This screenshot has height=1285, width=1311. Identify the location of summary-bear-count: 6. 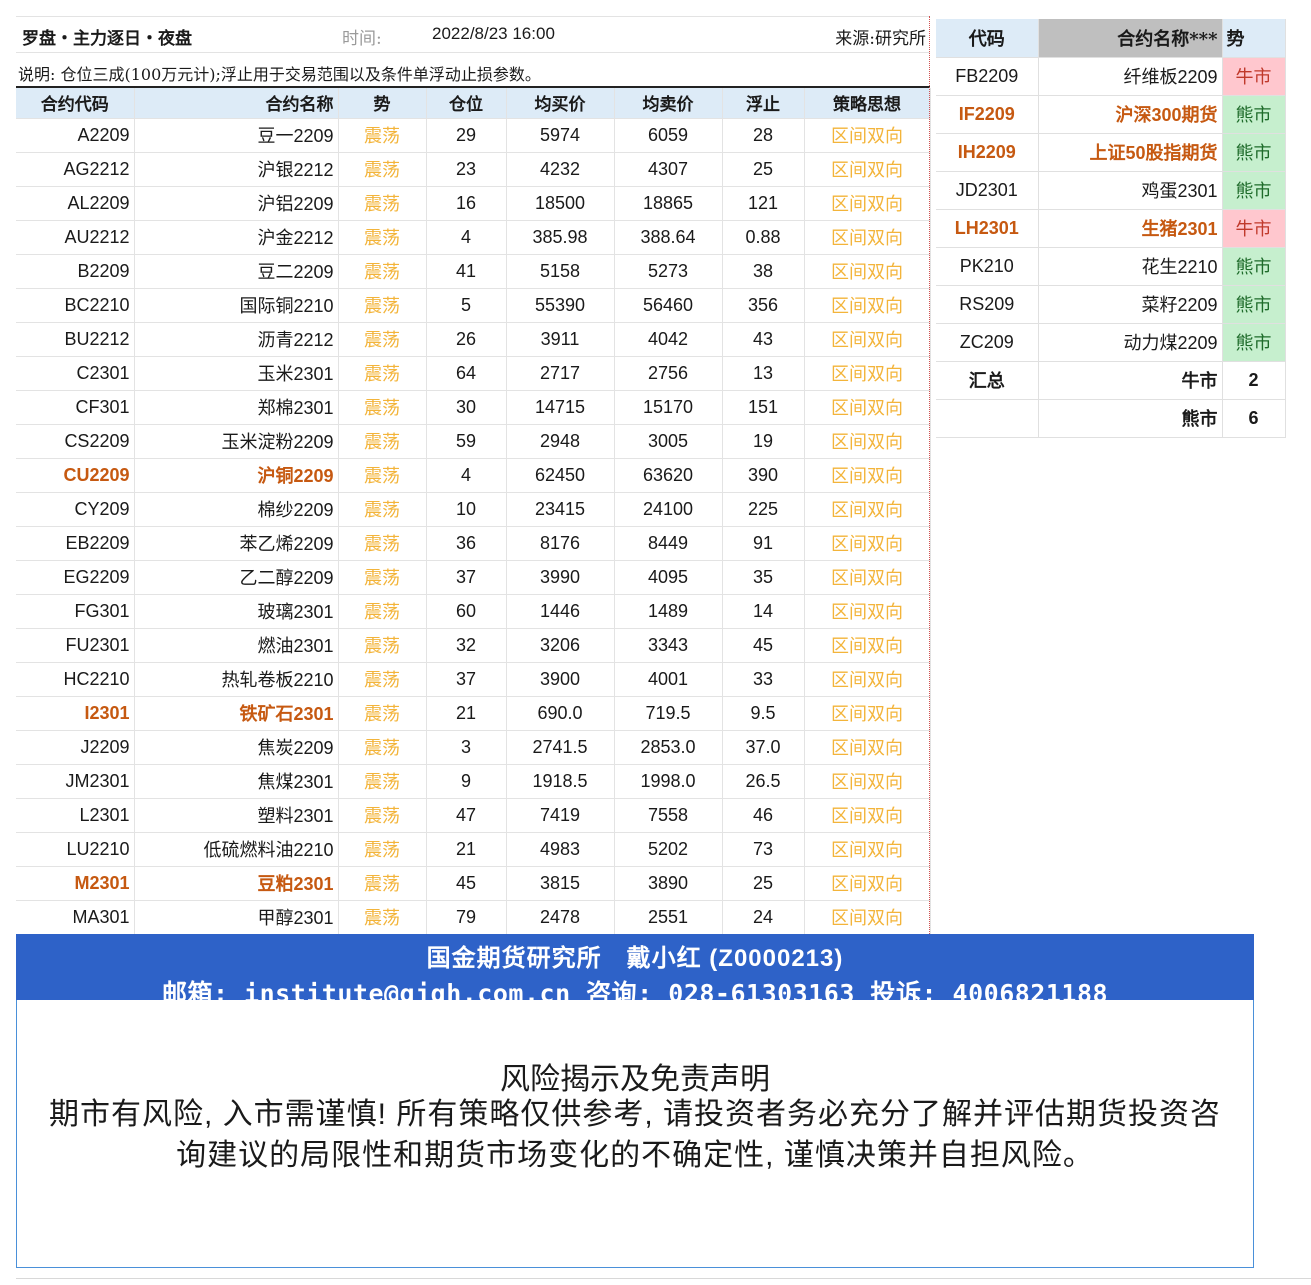
(1254, 418).